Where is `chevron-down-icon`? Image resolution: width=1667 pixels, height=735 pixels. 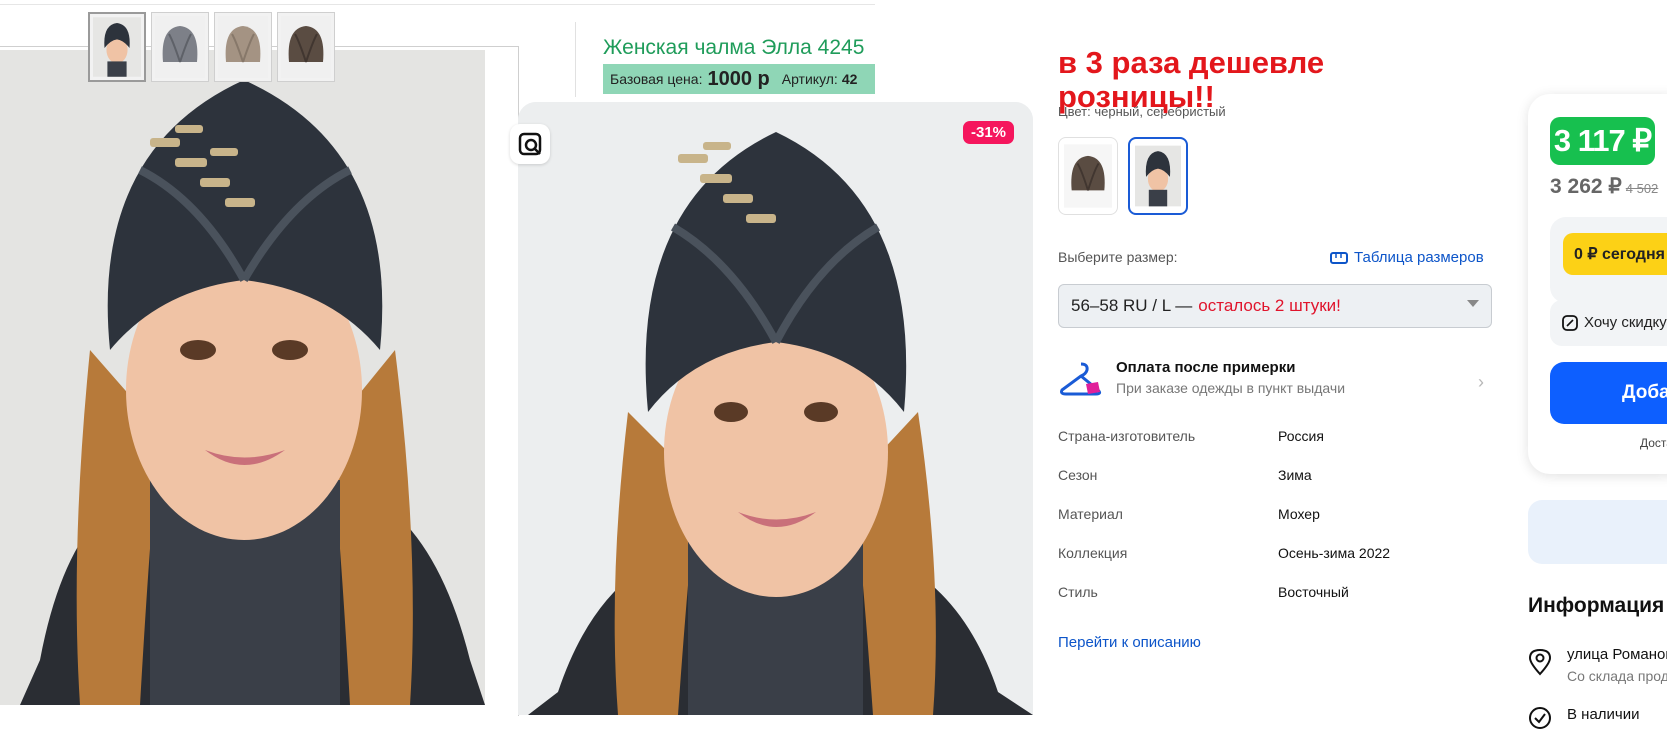 chevron-down-icon is located at coordinates (1473, 303).